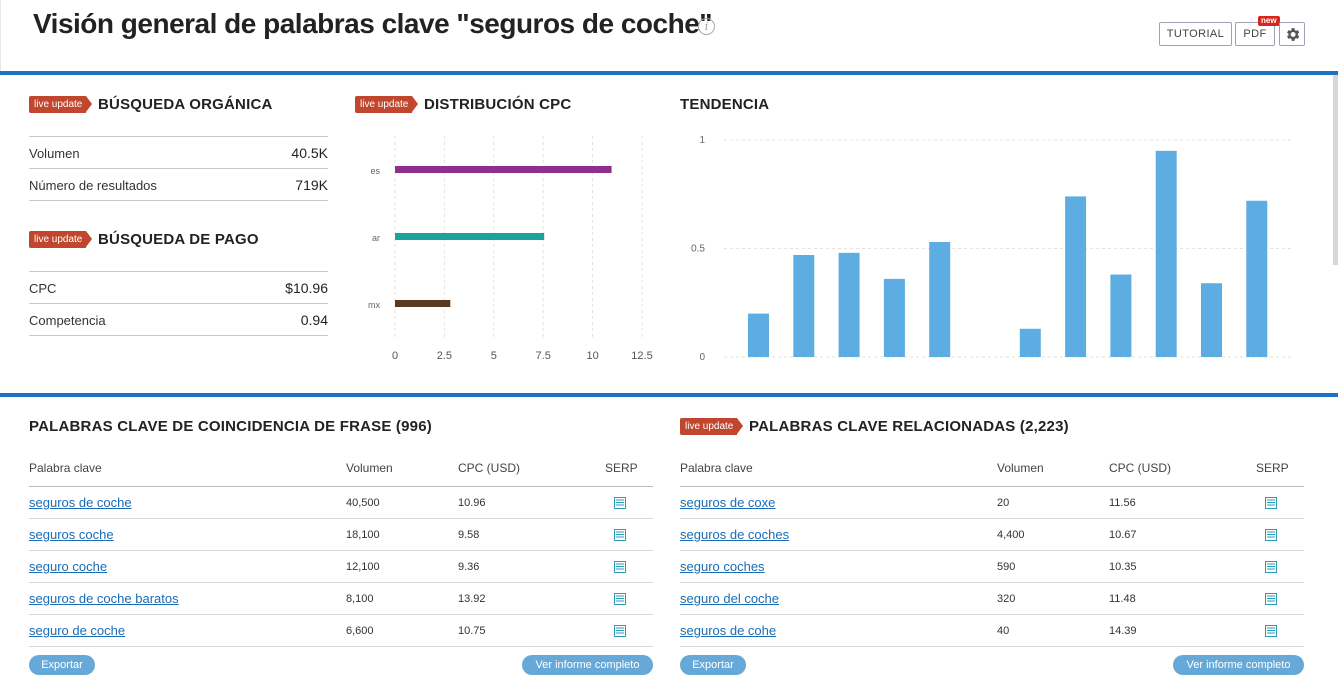 This screenshot has width=1338, height=695. I want to click on keyword-link: seguro de coche, so click(77, 630).